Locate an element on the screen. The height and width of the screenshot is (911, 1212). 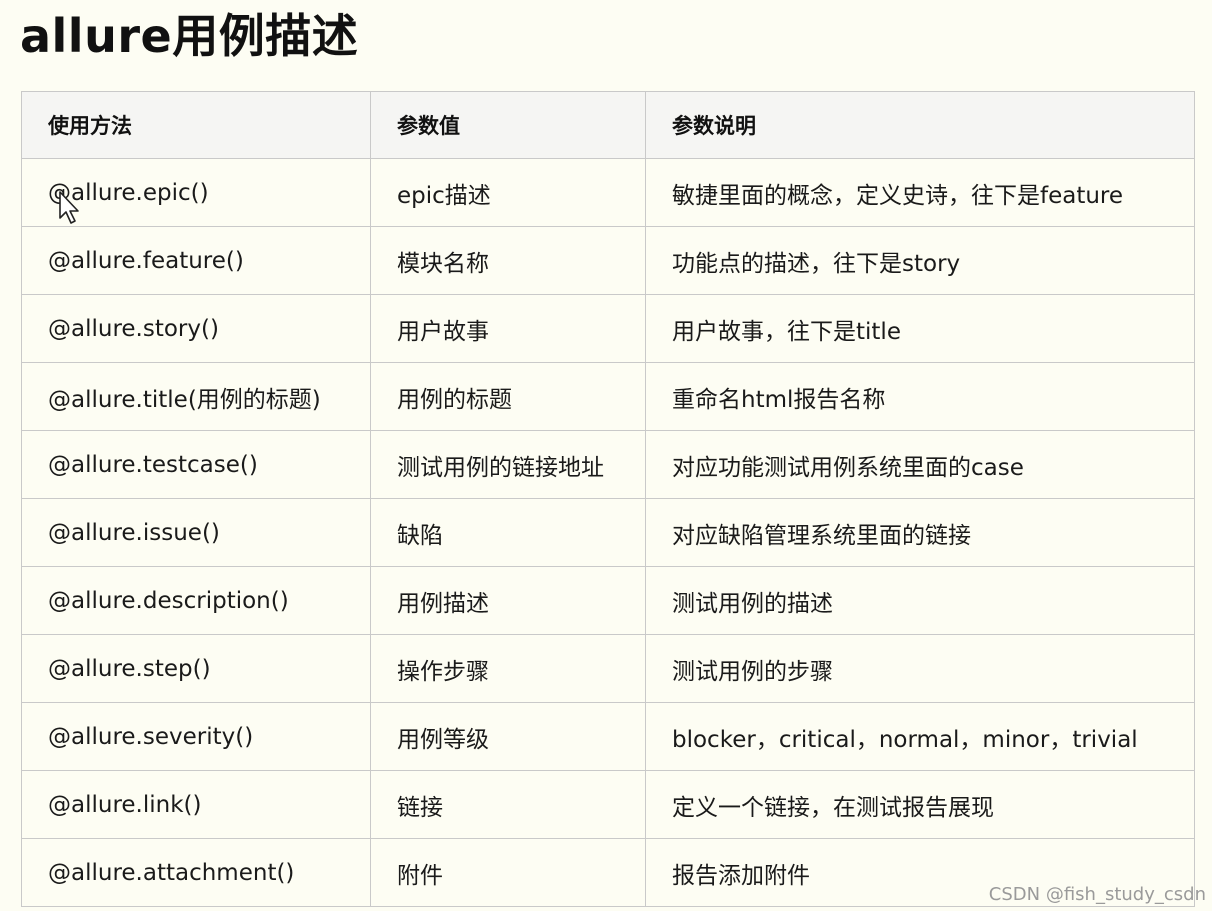
table-row: @allure.link() 链接 定义一个链接，在测试报告展现 is located at coordinates (608, 804).